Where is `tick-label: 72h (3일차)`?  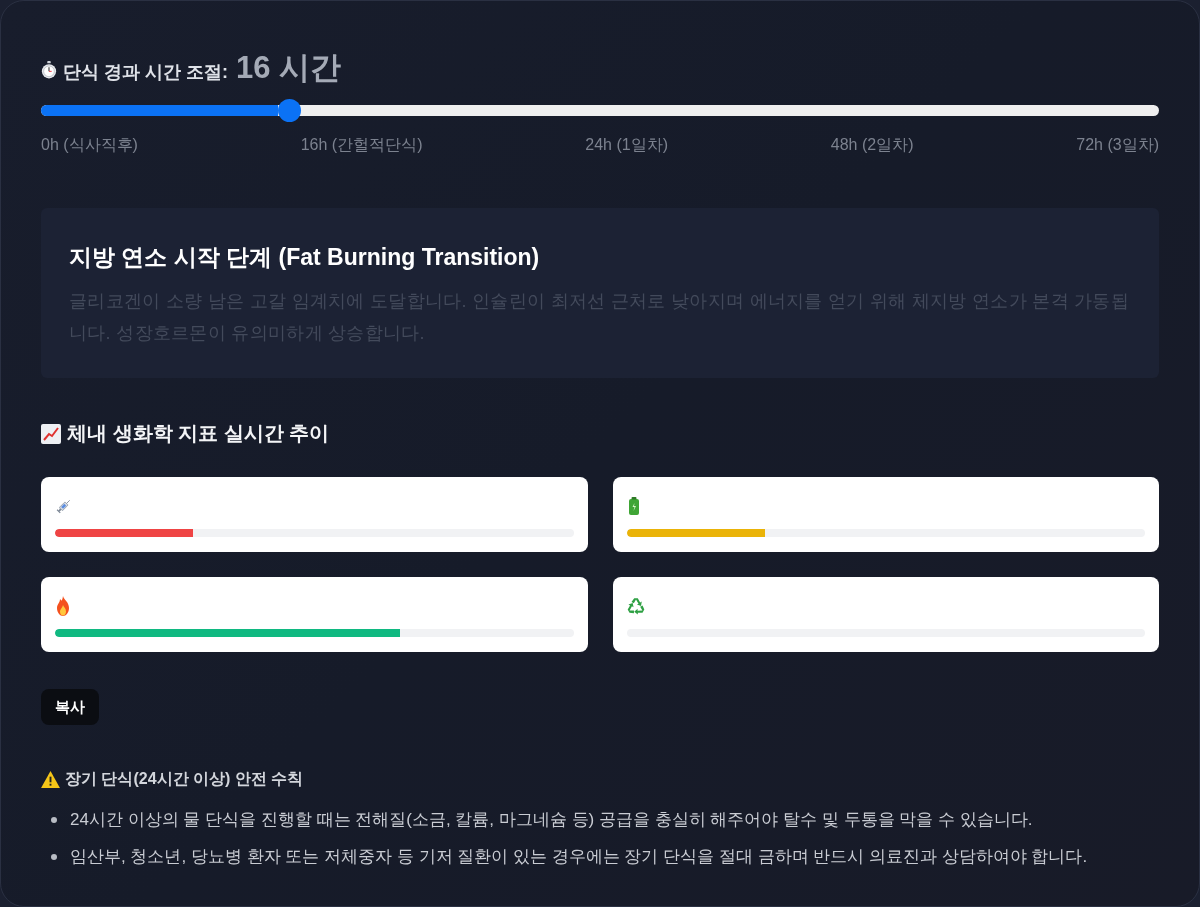 tick-label: 72h (3일차) is located at coordinates (1117, 145).